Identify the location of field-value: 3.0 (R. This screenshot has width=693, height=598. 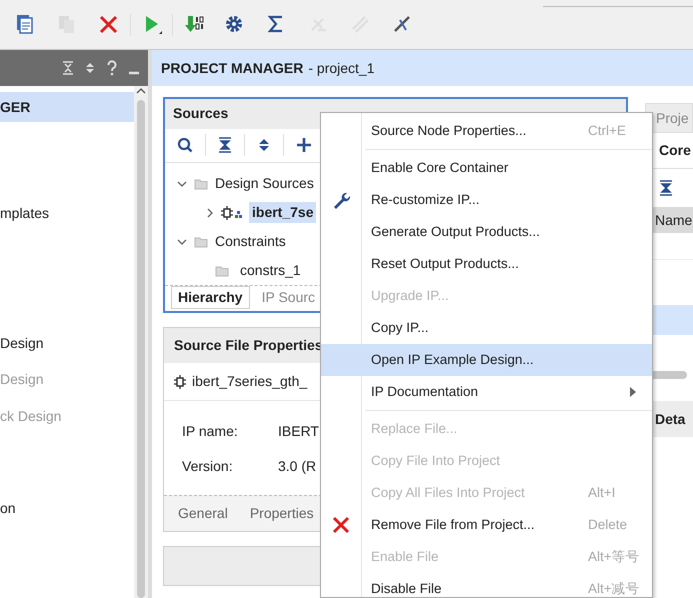
(297, 466).